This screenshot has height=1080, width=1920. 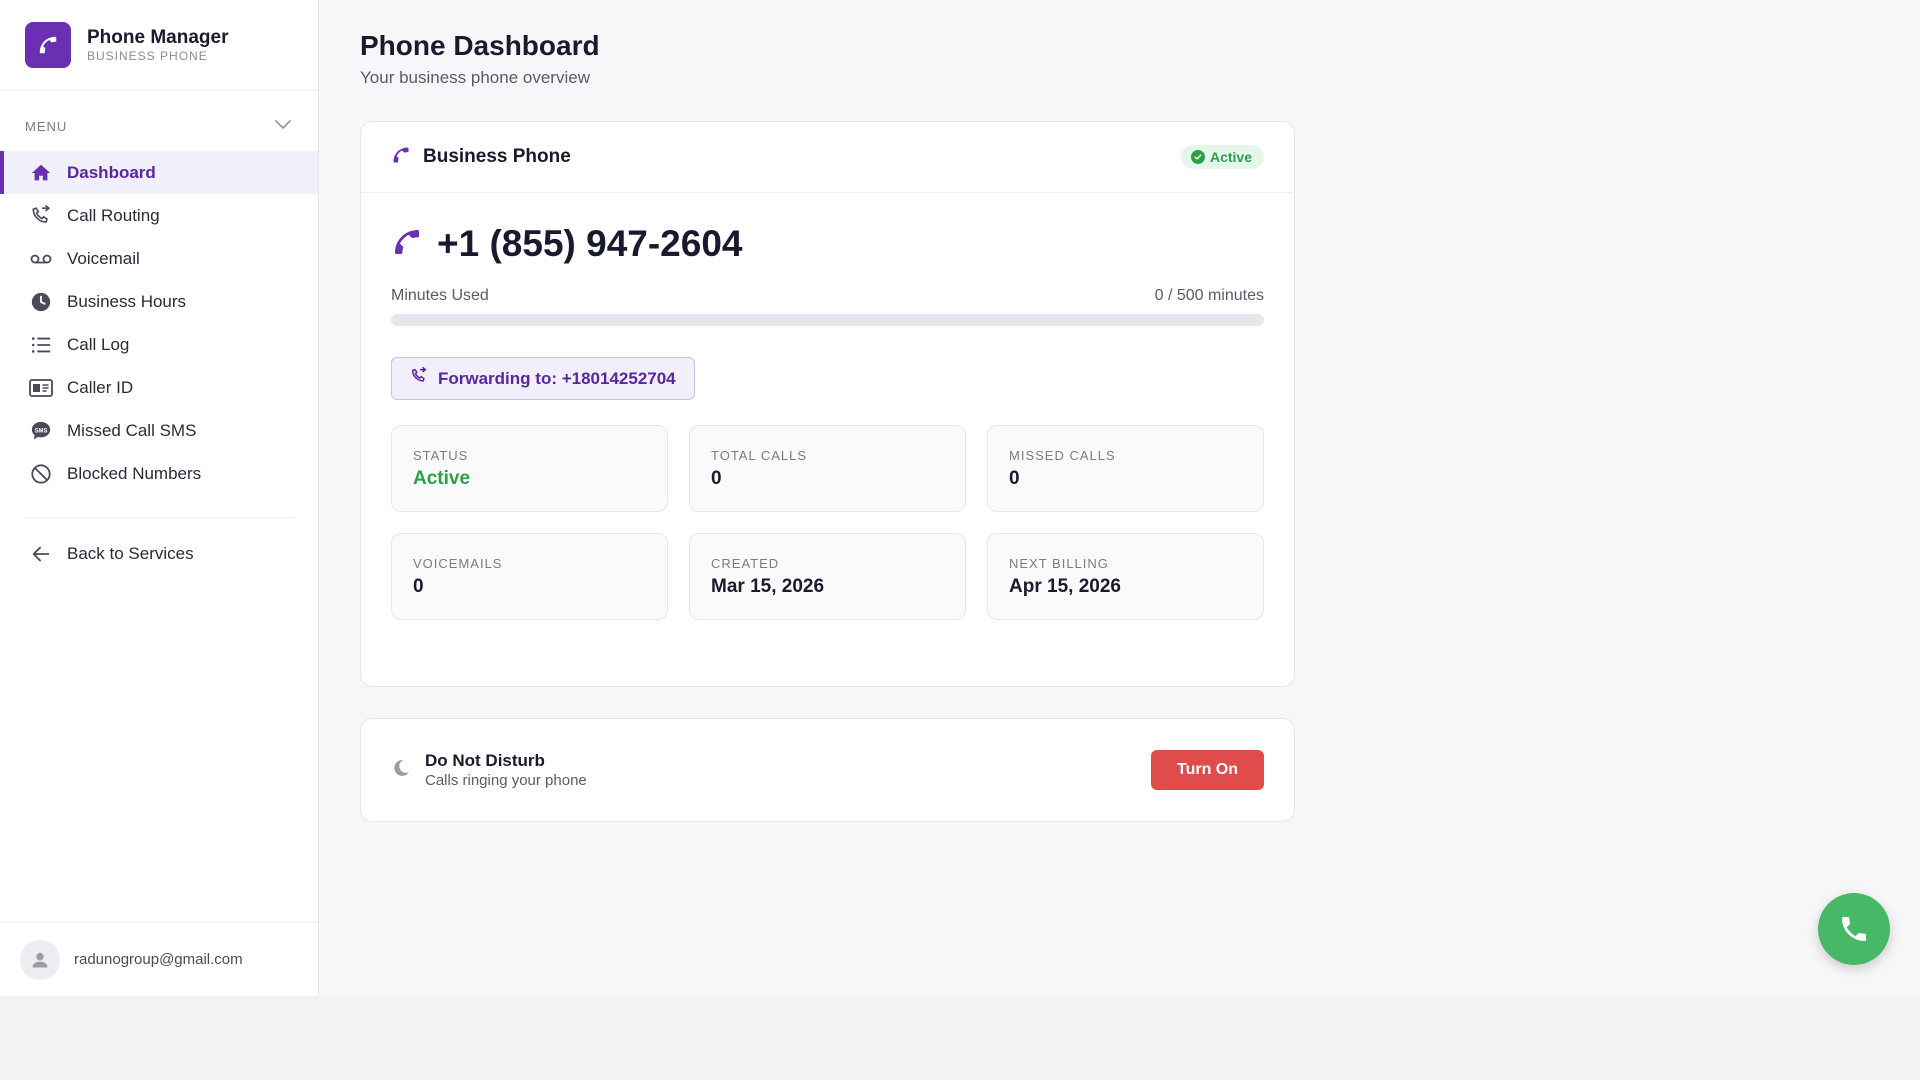 I want to click on stat-label: TOTAL CALLS, so click(x=759, y=455).